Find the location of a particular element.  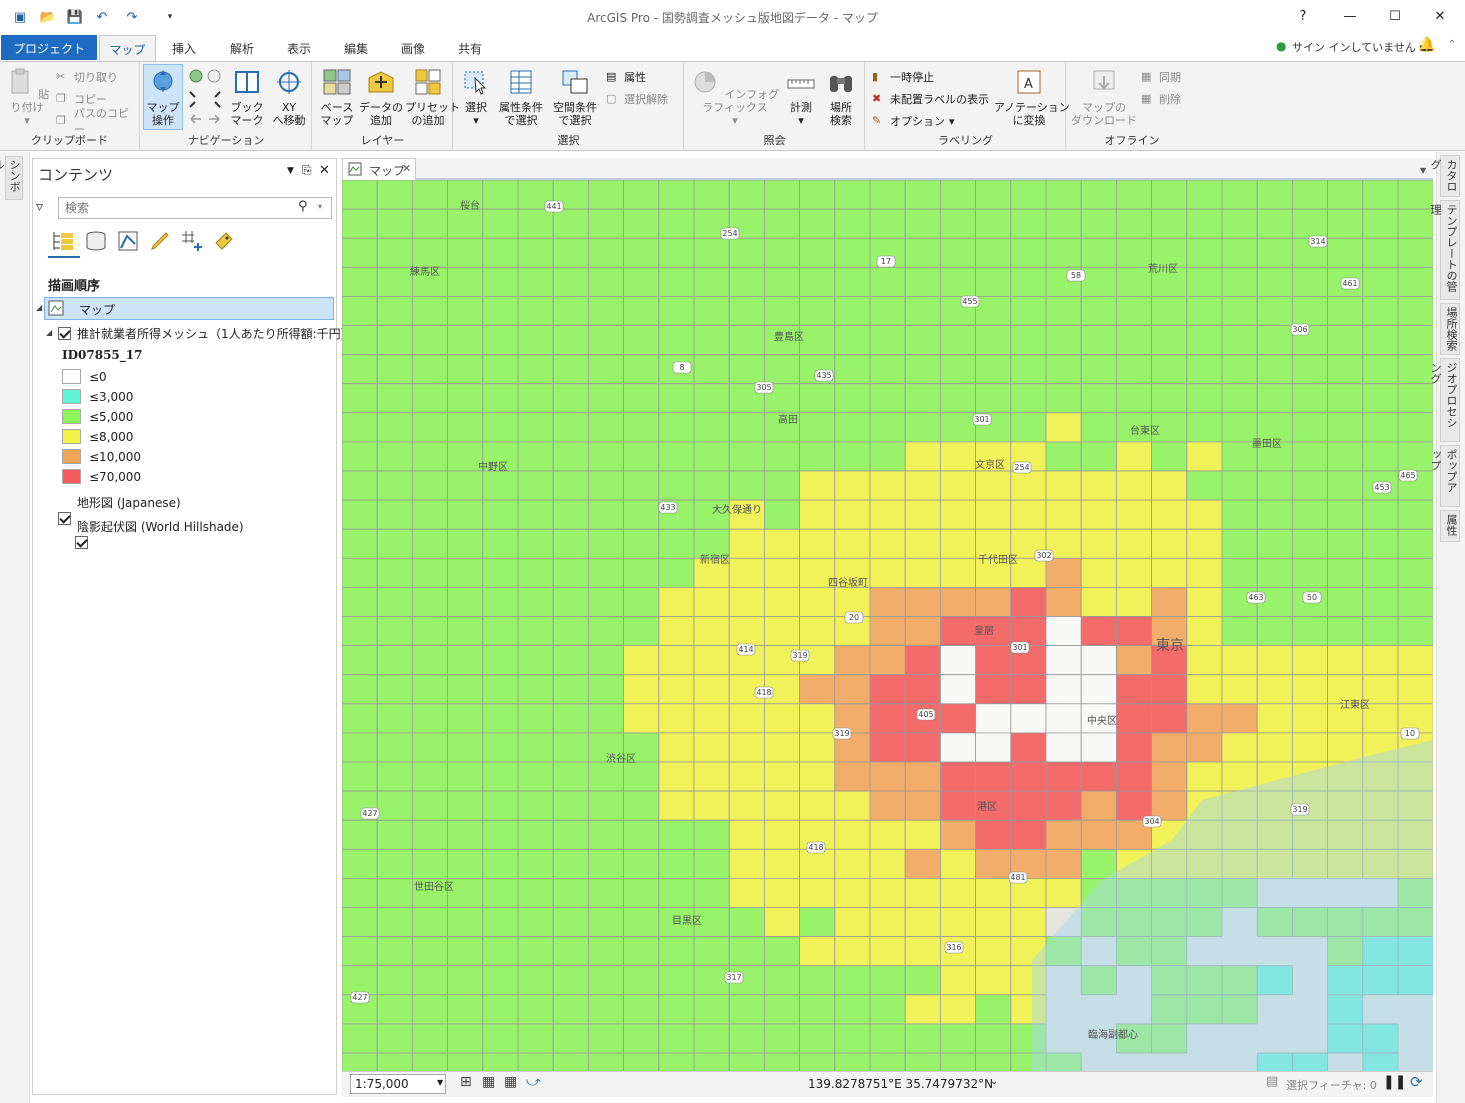

pane-menu-icon: ▼ is located at coordinates (290, 171).